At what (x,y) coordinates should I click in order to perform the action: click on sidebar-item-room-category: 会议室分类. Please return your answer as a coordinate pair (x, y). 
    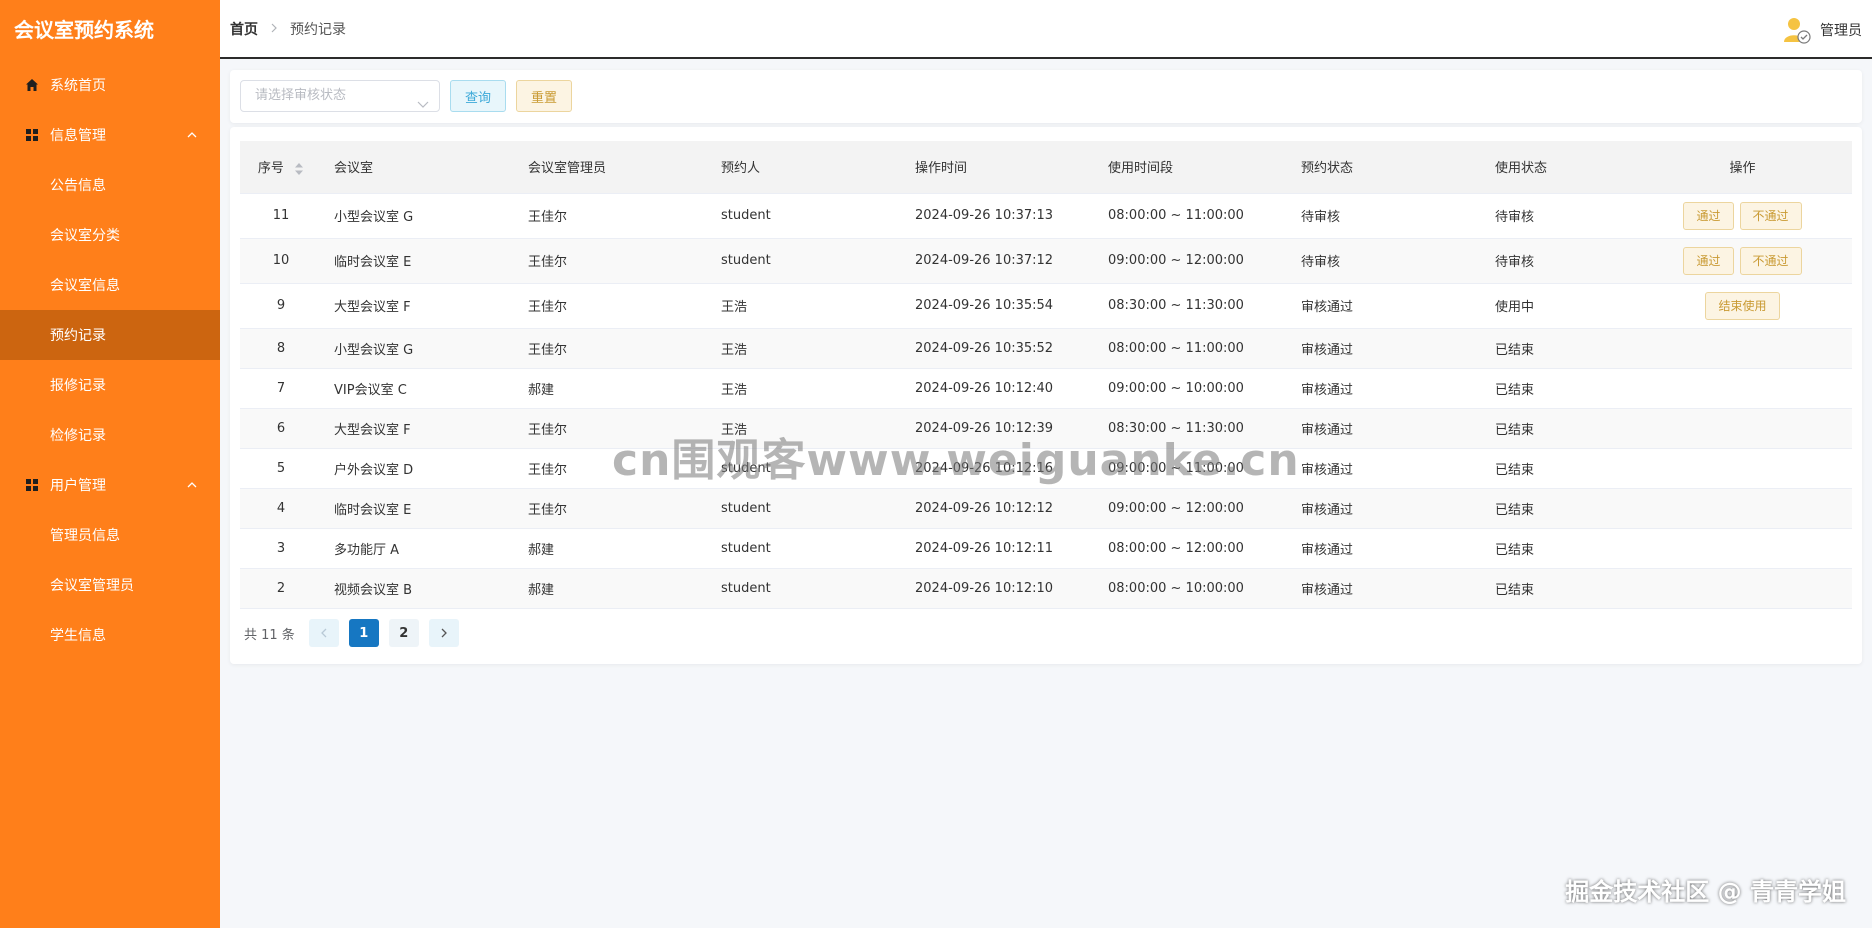
    Looking at the image, I should click on (110, 235).